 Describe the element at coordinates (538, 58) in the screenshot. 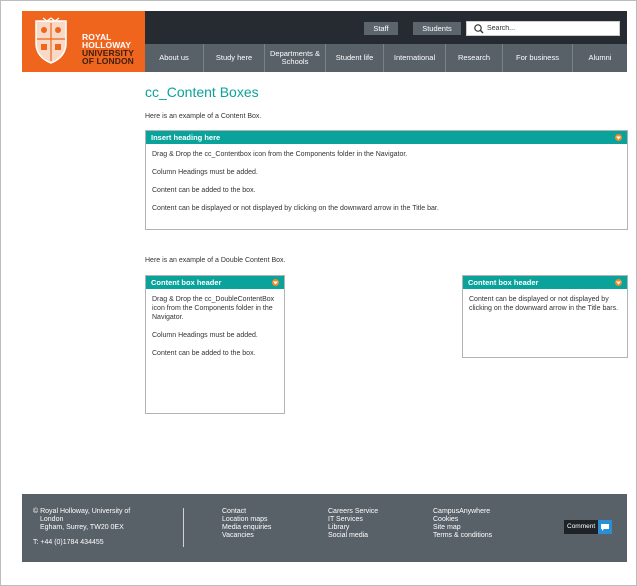

I see `nav-for-business: For business` at that location.